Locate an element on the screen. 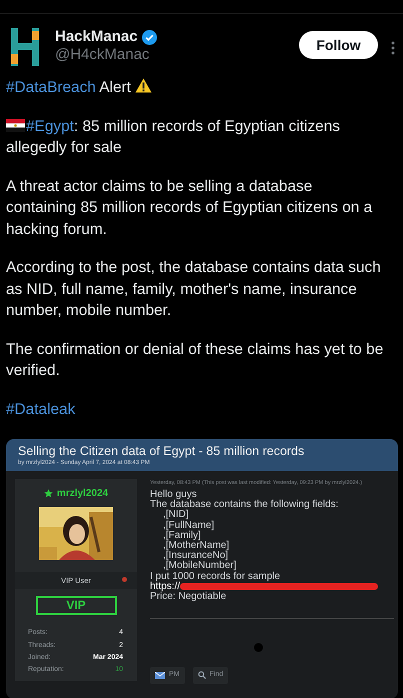 Image resolution: width=403 pixels, height=698 pixels. star-icon is located at coordinates (48, 493).